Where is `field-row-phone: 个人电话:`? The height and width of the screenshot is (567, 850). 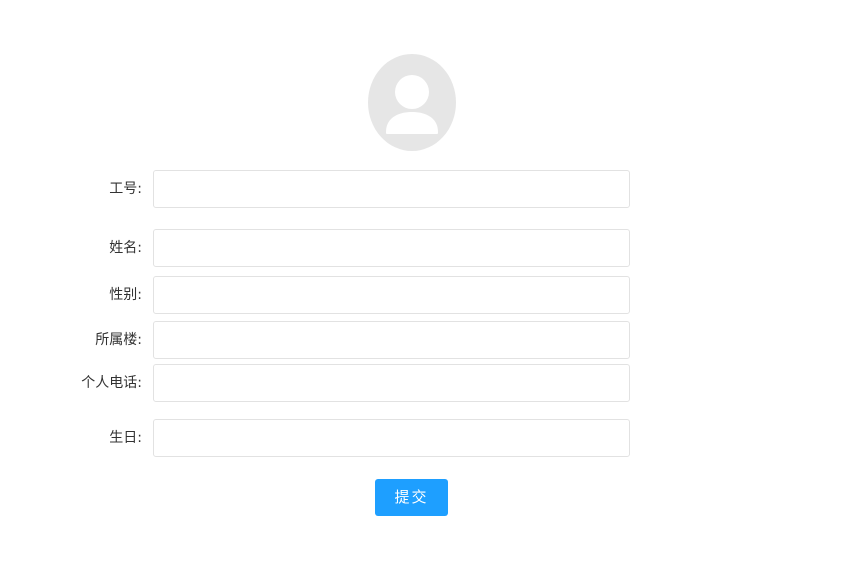
field-row-phone: 个人电话: is located at coordinates (425, 383).